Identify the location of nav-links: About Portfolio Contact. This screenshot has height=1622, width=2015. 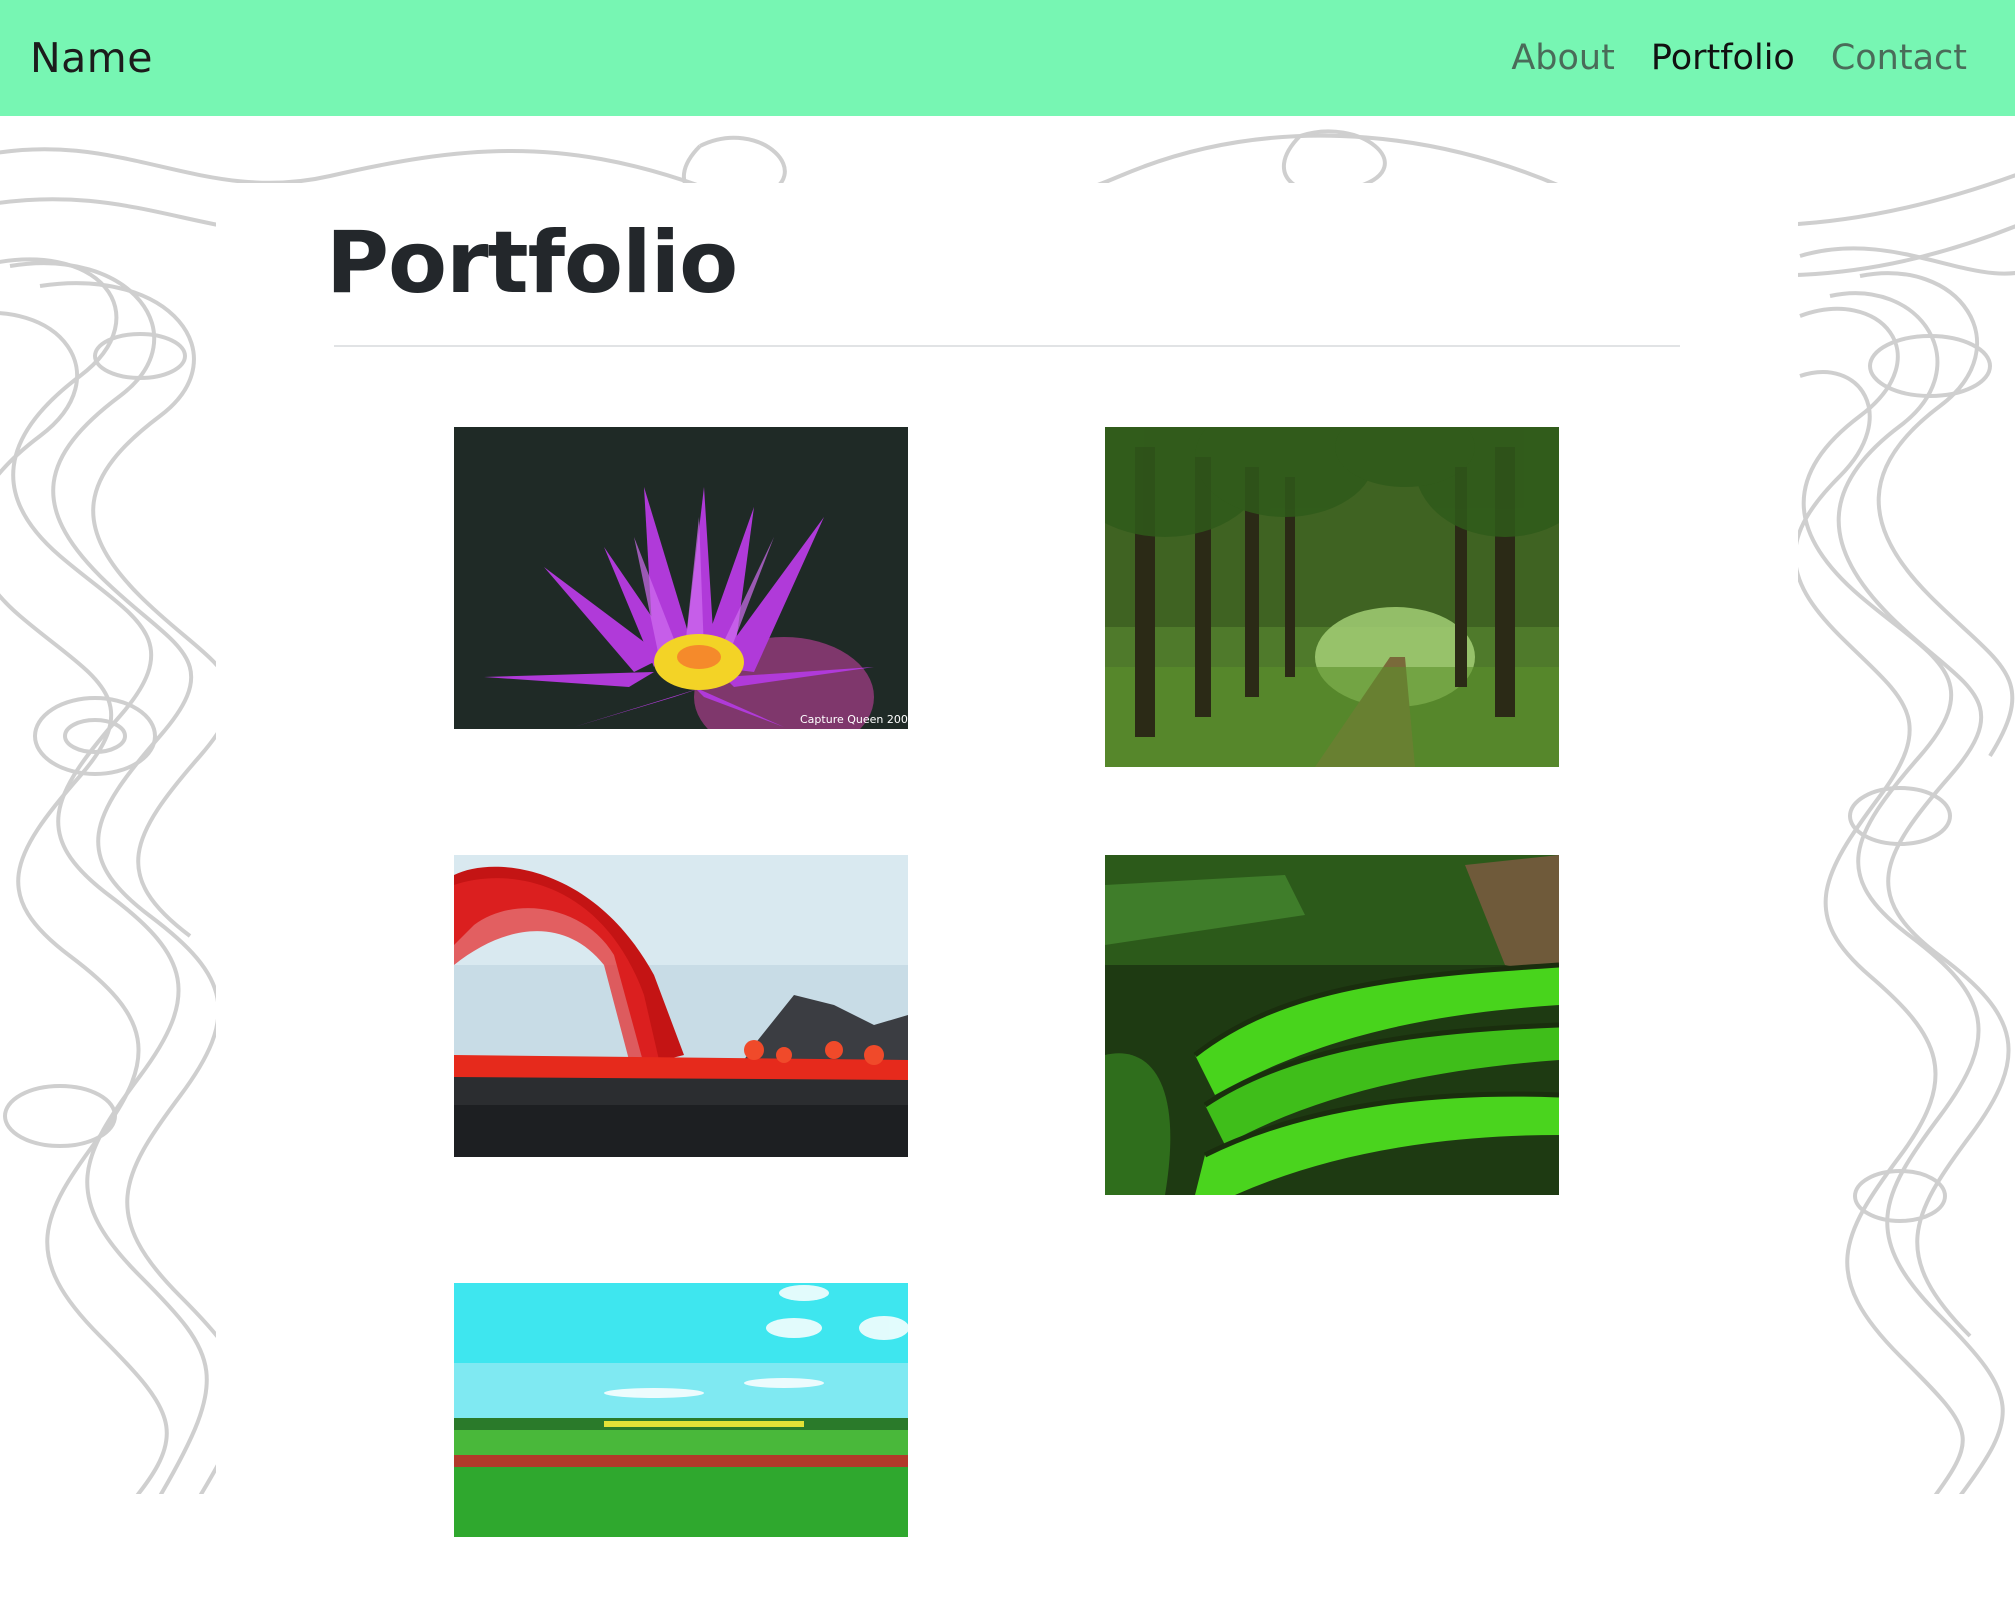
(1739, 58).